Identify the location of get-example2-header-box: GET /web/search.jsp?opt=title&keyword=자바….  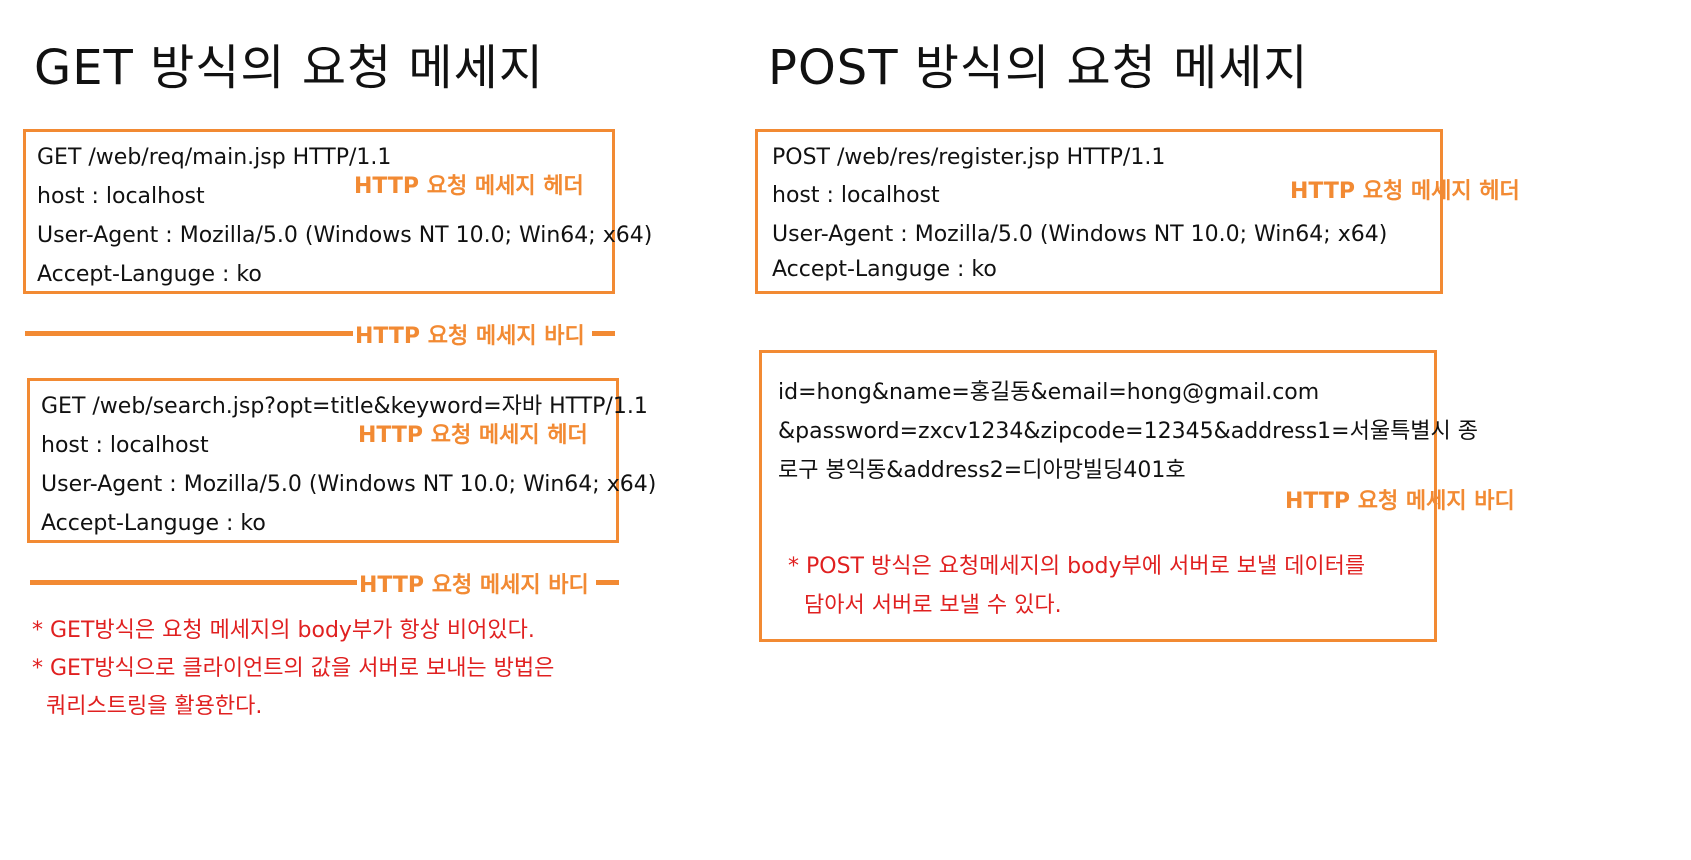
(341, 460).